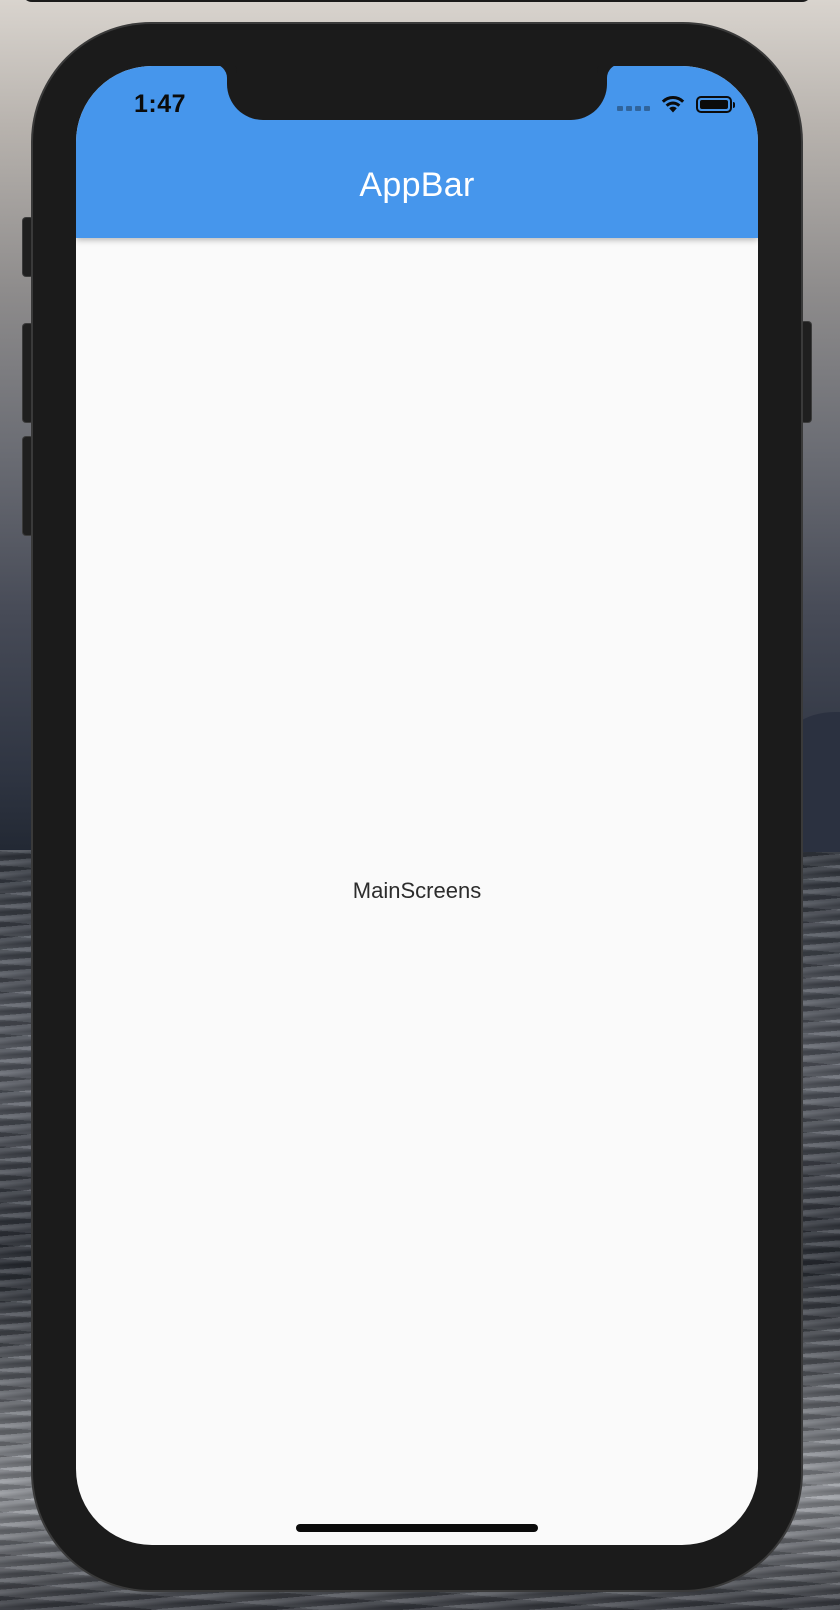 Image resolution: width=840 pixels, height=1610 pixels. What do you see at coordinates (417, 890) in the screenshot?
I see `main-screen-text: MainScreens` at bounding box center [417, 890].